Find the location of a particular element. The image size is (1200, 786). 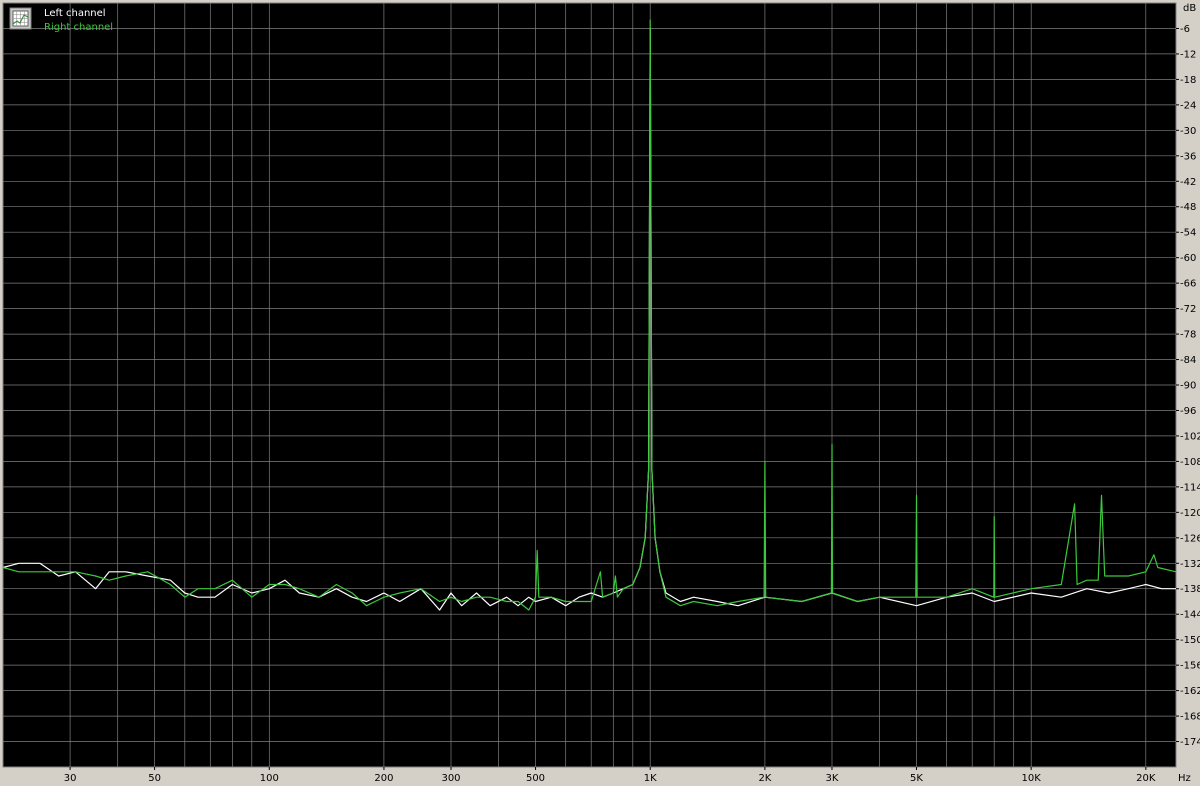

y-tick-label: -72 is located at coordinates (1188, 309).